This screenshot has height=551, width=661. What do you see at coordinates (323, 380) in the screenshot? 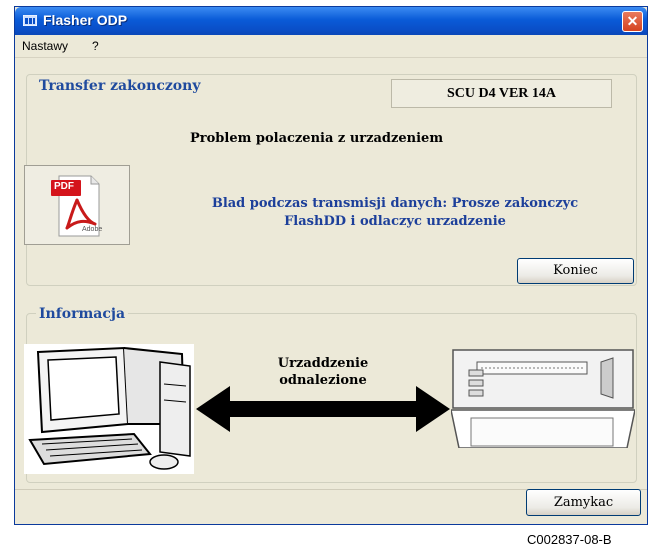
I see `device-status-line2: odnalezione` at bounding box center [323, 380].